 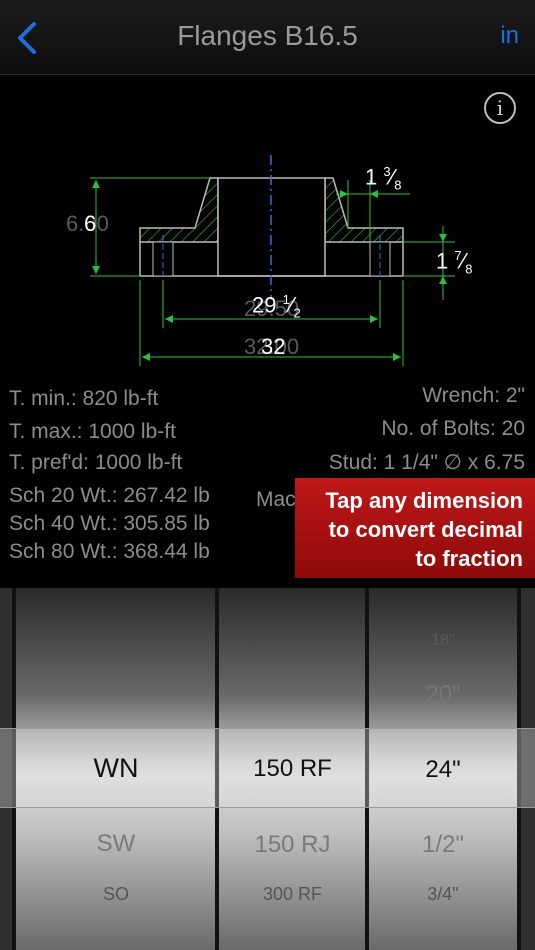 What do you see at coordinates (276, 306) in the screenshot?
I see `dimension-bolt-circle: 29 1⁄2` at bounding box center [276, 306].